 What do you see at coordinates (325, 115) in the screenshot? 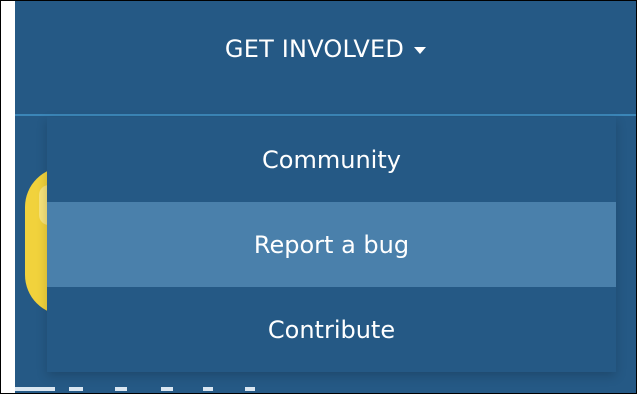
I see `nav-divider-line` at bounding box center [325, 115].